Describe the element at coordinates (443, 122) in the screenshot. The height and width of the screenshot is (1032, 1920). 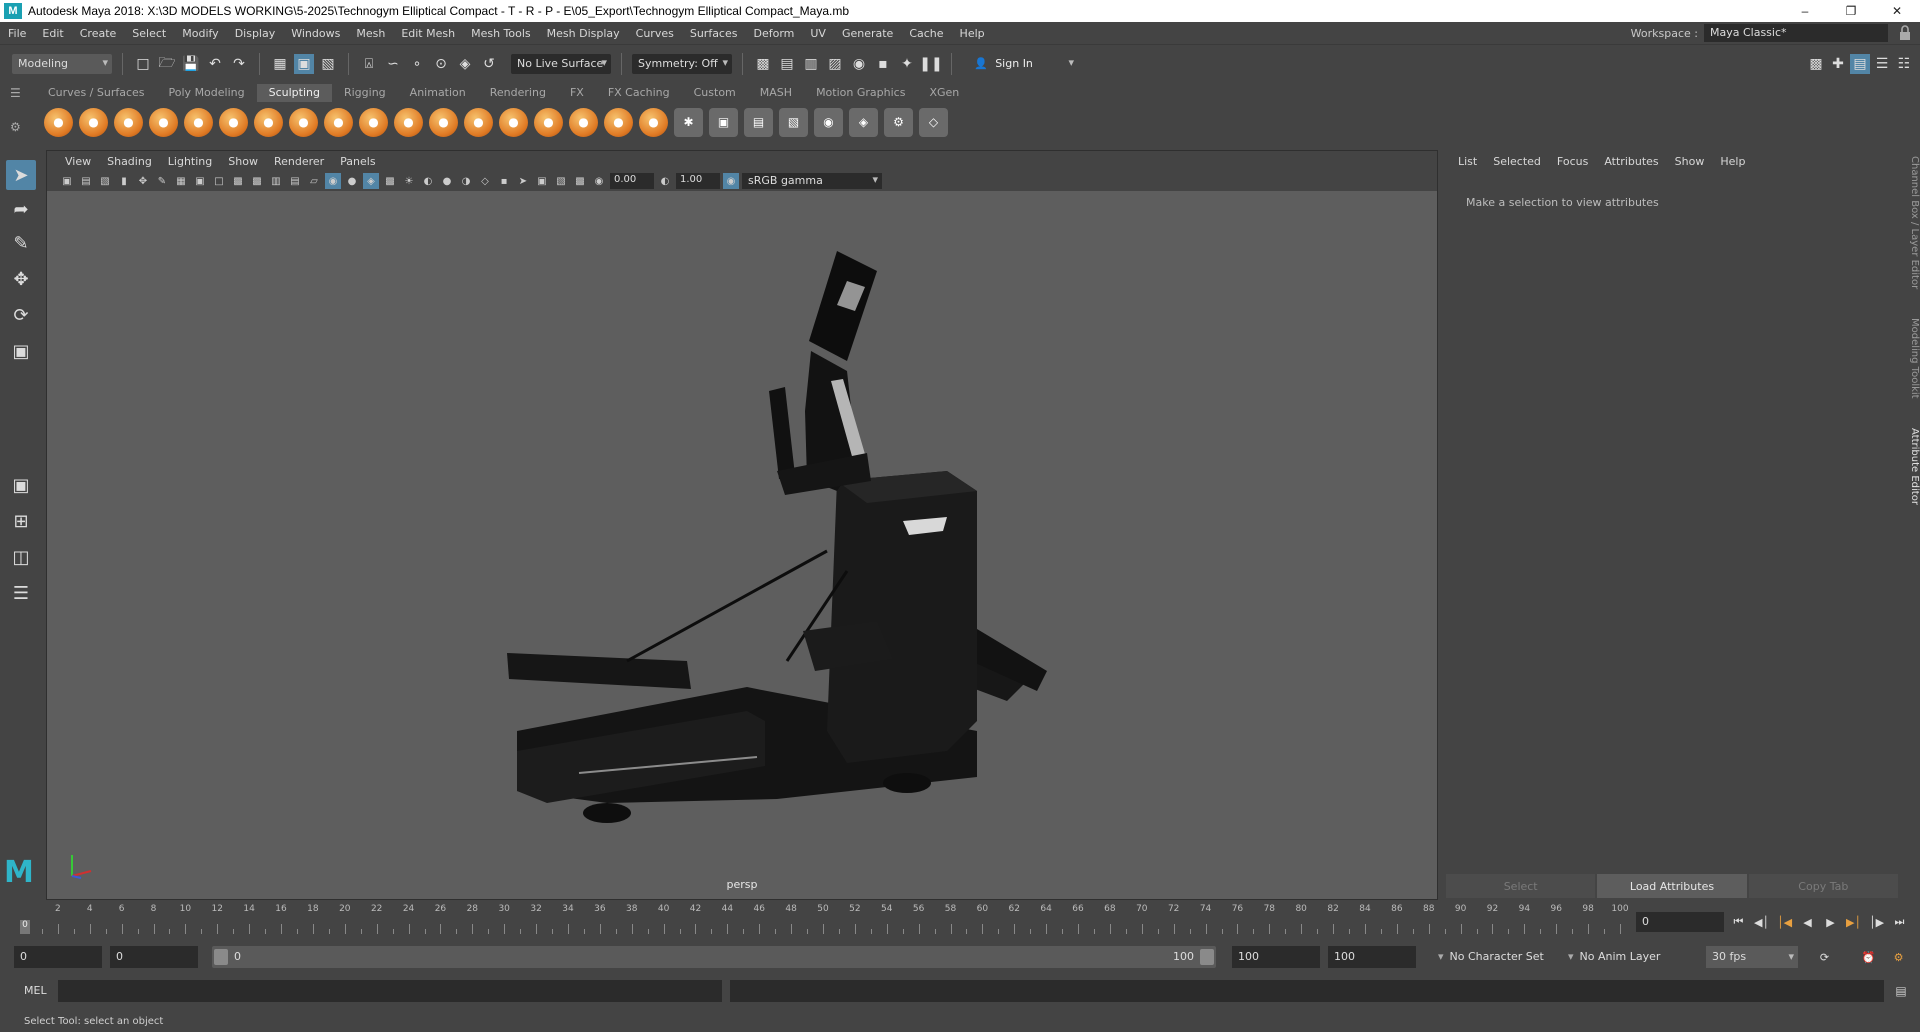
I see `scrape-tool-icon: ●` at that location.